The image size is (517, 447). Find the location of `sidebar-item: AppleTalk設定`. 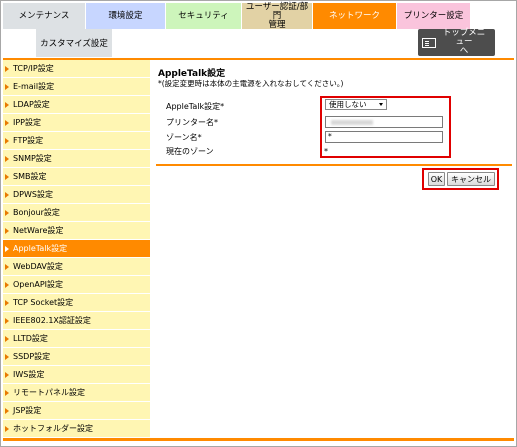

sidebar-item: AppleTalk設定 is located at coordinates (76, 249).